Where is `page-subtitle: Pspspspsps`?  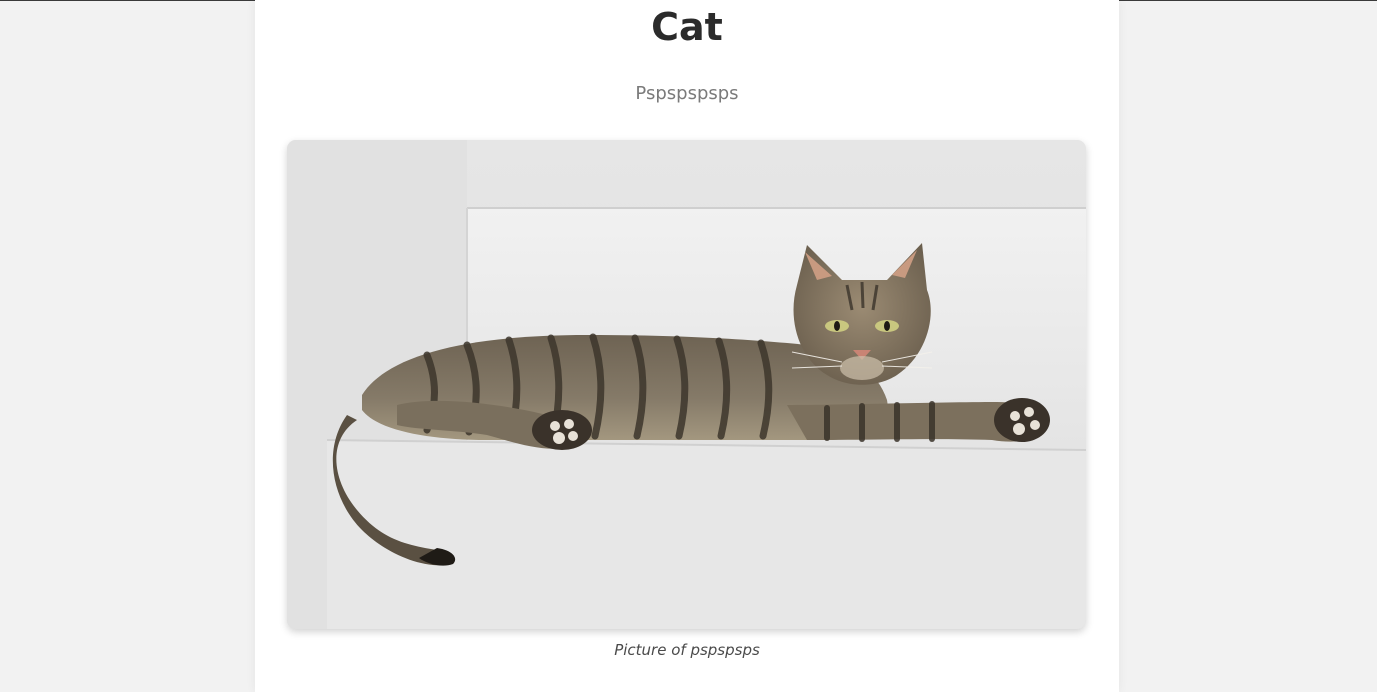 page-subtitle: Pspspspsps is located at coordinates (687, 93).